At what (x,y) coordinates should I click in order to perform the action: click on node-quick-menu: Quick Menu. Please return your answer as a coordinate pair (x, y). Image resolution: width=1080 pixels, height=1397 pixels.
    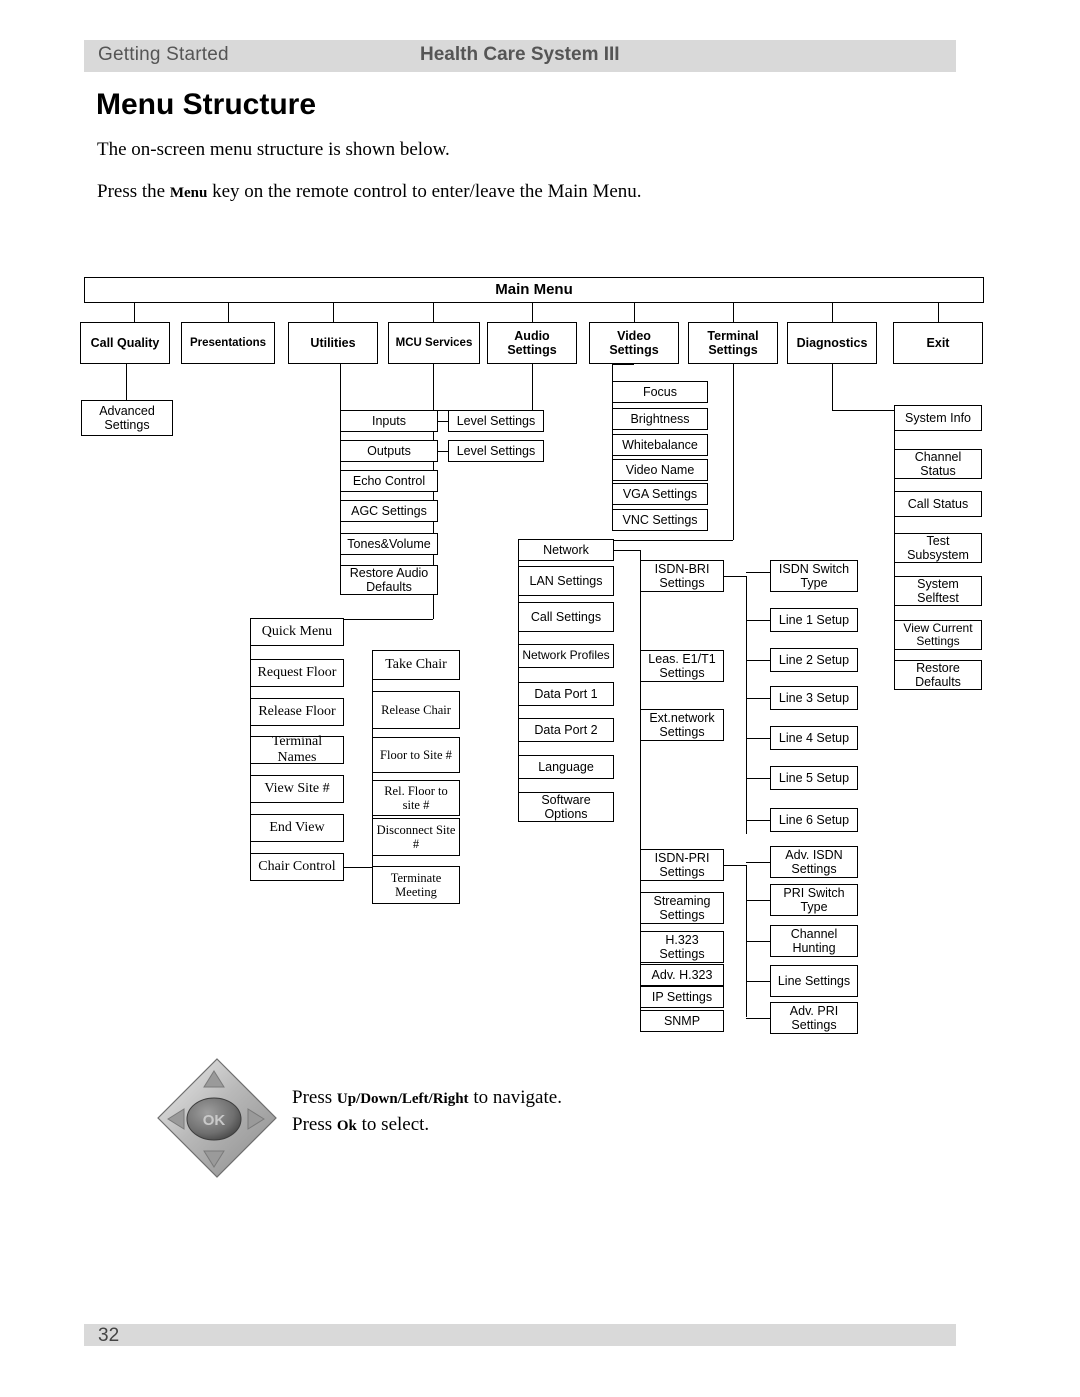
    Looking at the image, I should click on (297, 632).